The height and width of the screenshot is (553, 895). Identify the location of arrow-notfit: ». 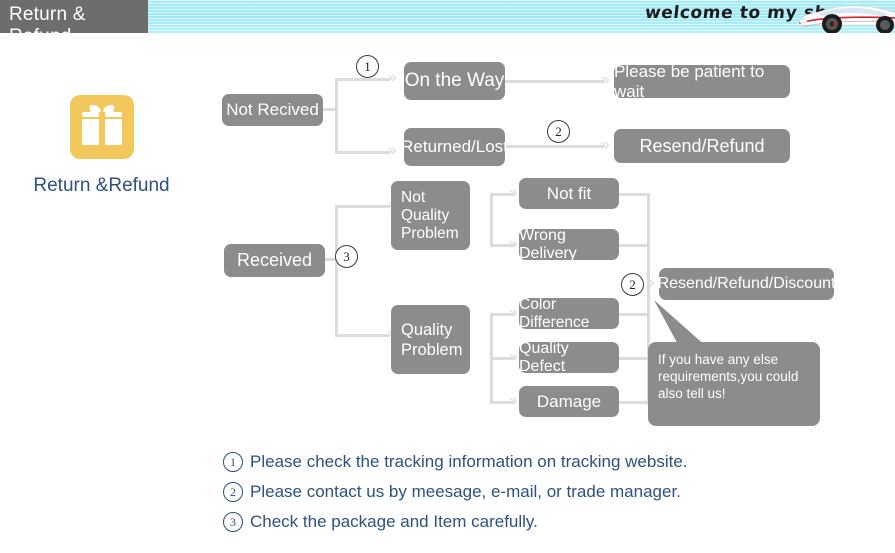
(513, 193).